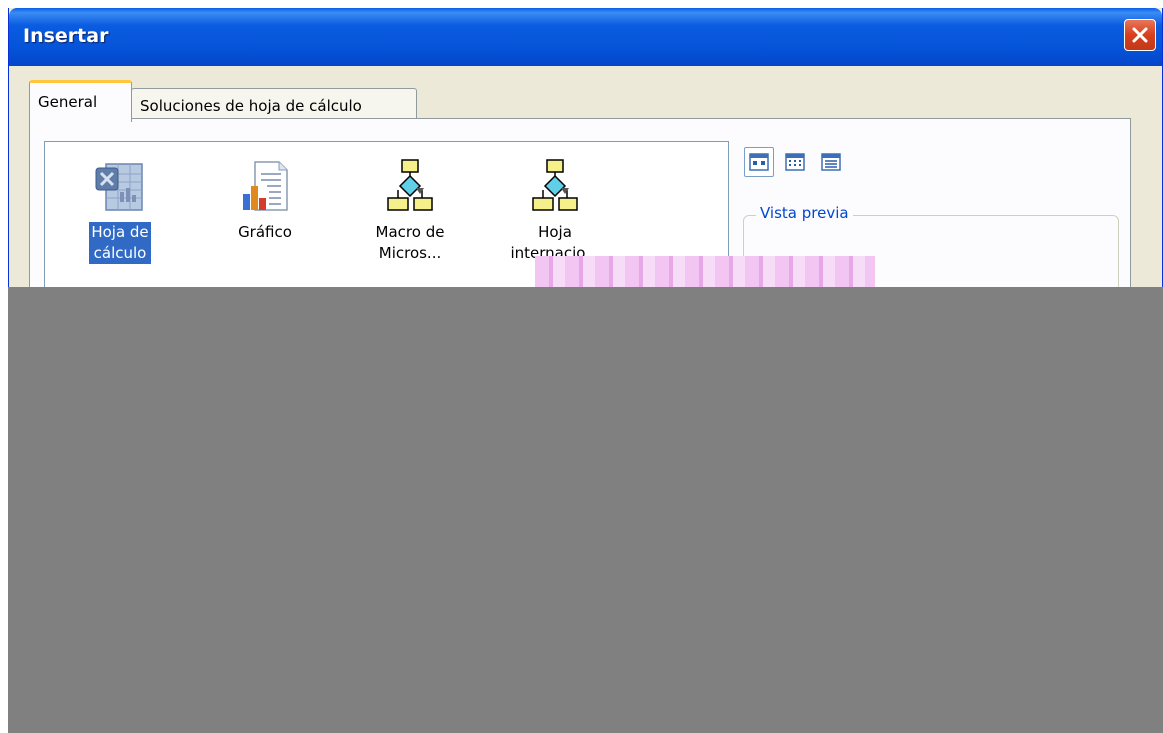 Image resolution: width=1163 pixels, height=733 pixels. What do you see at coordinates (120, 243) in the screenshot?
I see `list-item-label: Hoja de cálculo` at bounding box center [120, 243].